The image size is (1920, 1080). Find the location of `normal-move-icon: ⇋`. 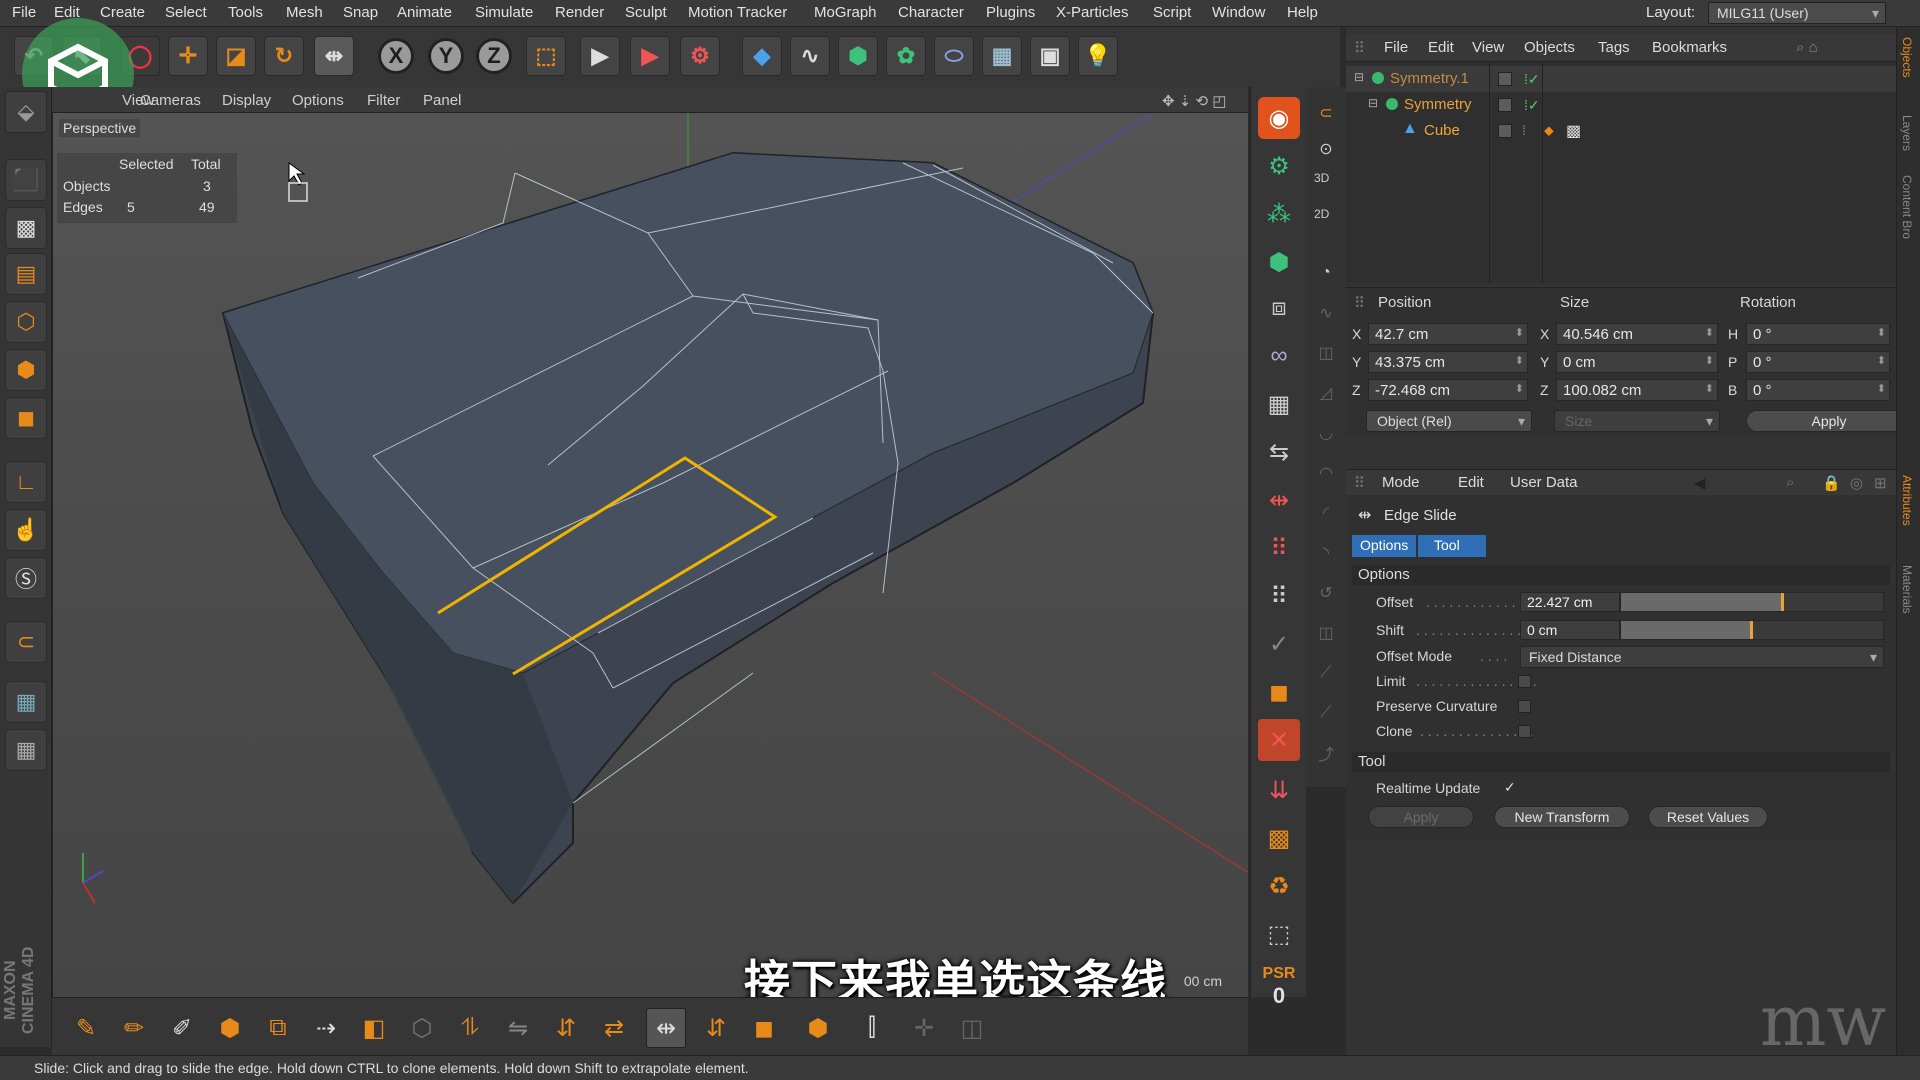

normal-move-icon: ⇋ is located at coordinates (518, 1028).